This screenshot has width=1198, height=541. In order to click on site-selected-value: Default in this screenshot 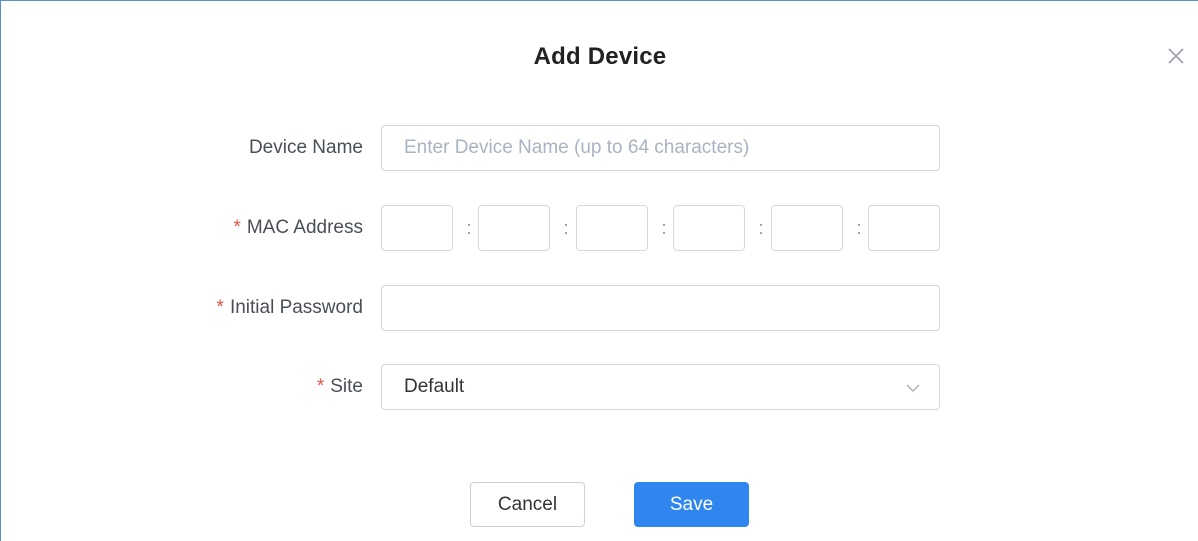, I will do `click(434, 386)`.